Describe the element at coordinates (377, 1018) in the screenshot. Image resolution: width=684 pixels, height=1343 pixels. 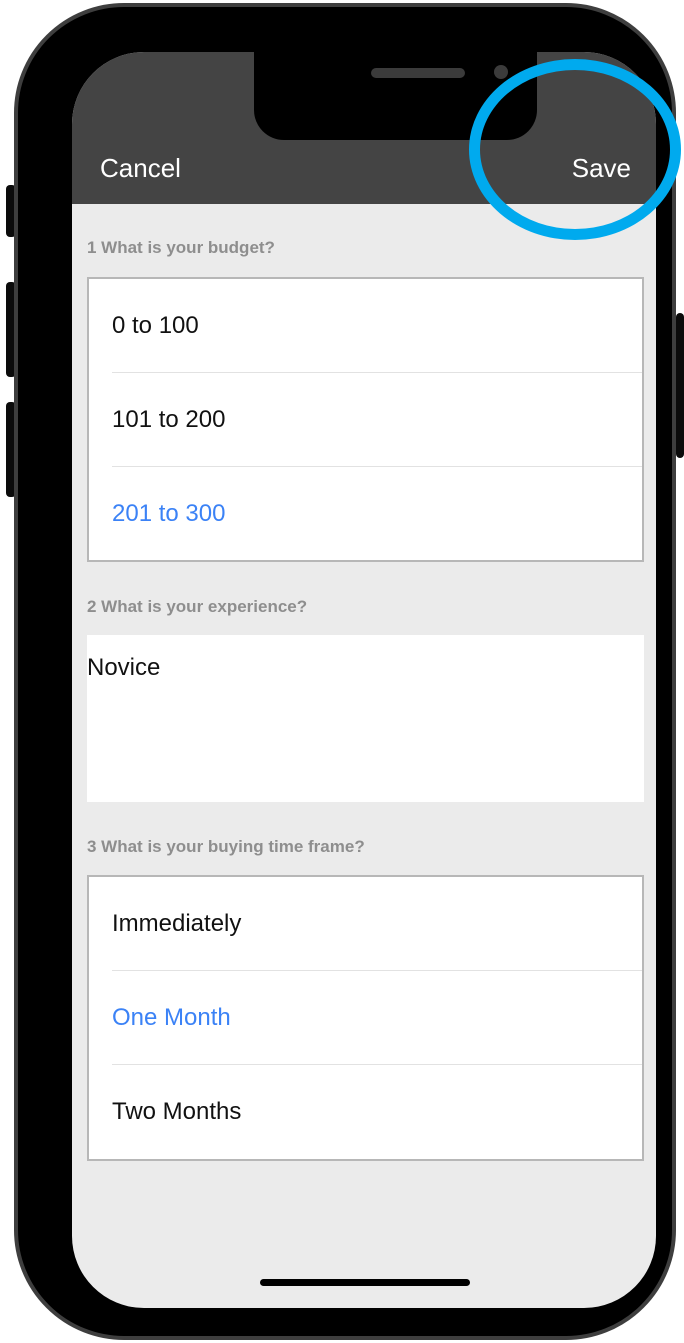
I see `option-time-one-month: One Month` at that location.